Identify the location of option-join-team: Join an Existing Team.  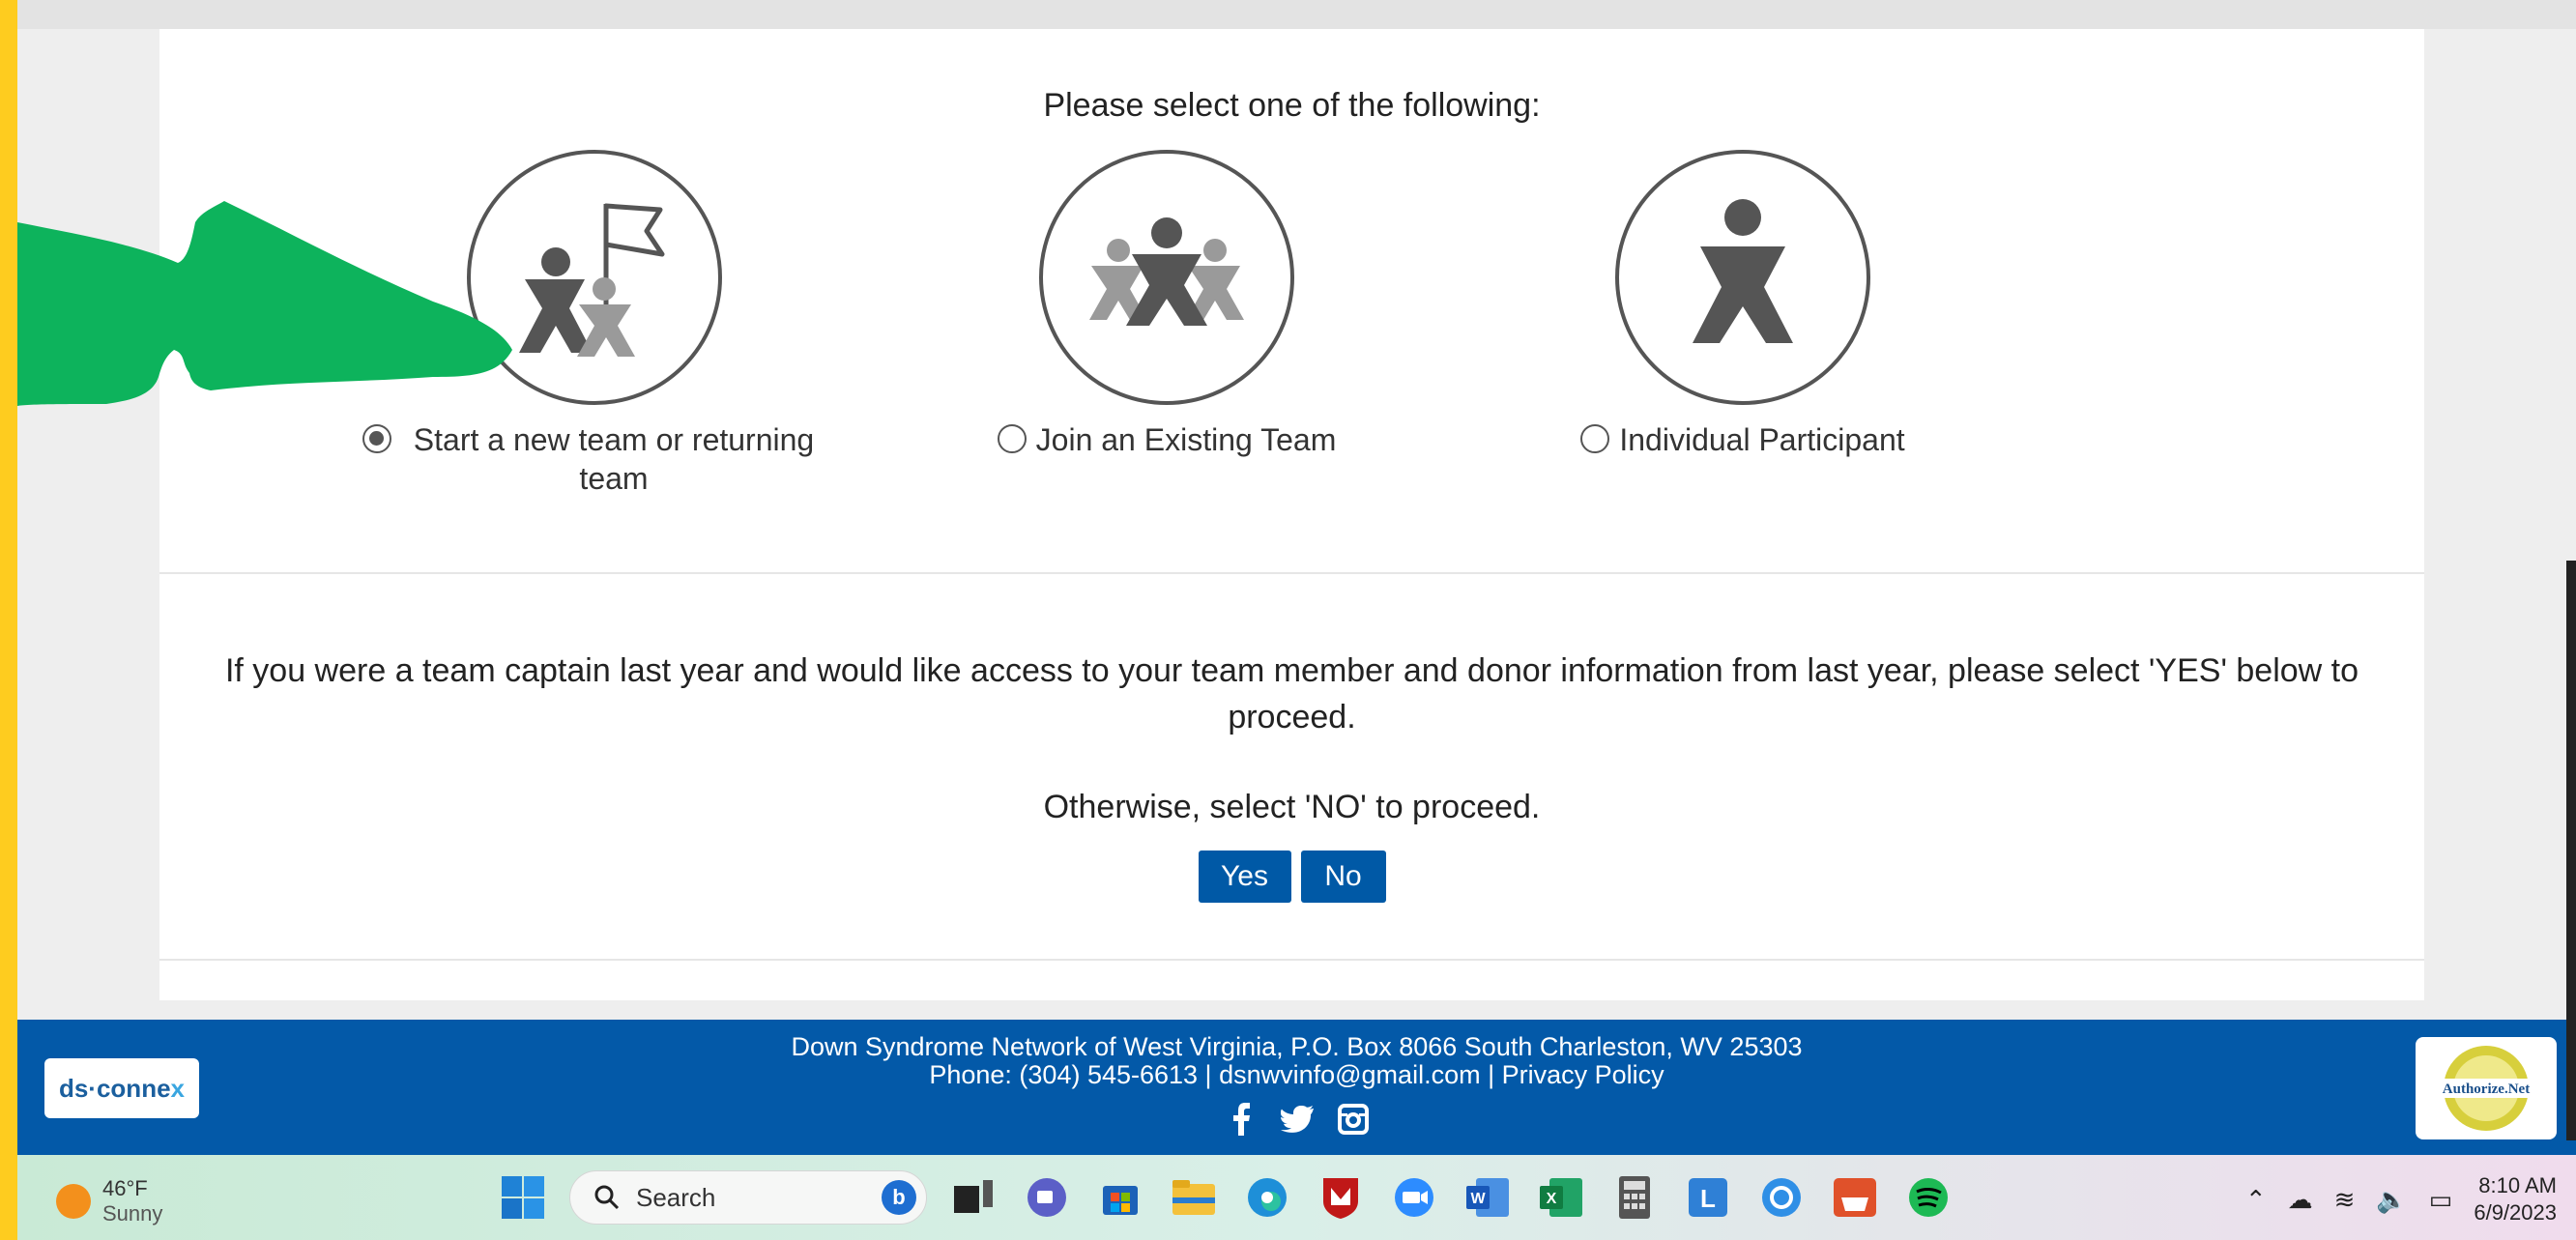
(1166, 304).